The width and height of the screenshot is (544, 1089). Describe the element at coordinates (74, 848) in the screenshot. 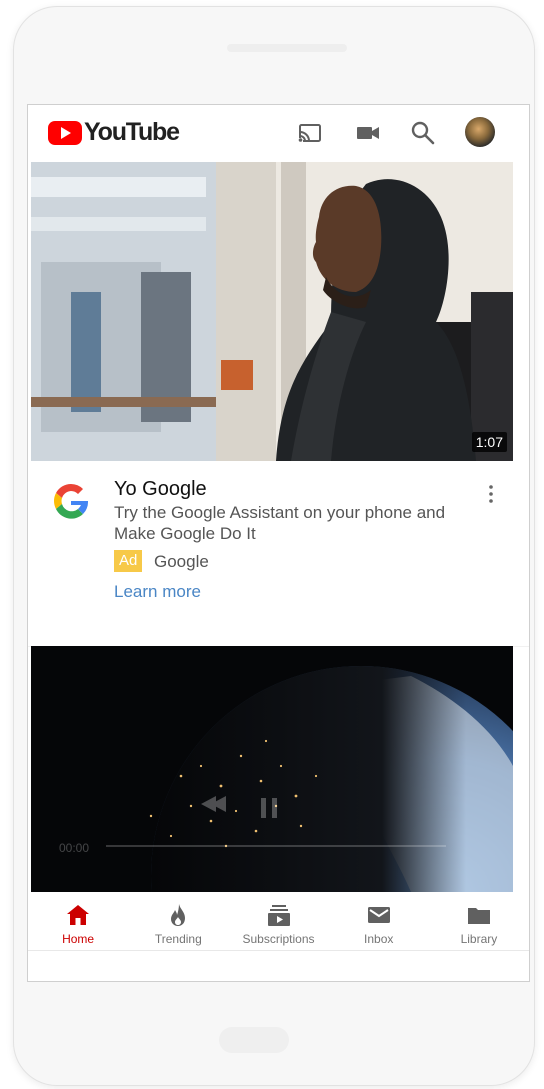

I see `player-current-time: 00:00` at that location.